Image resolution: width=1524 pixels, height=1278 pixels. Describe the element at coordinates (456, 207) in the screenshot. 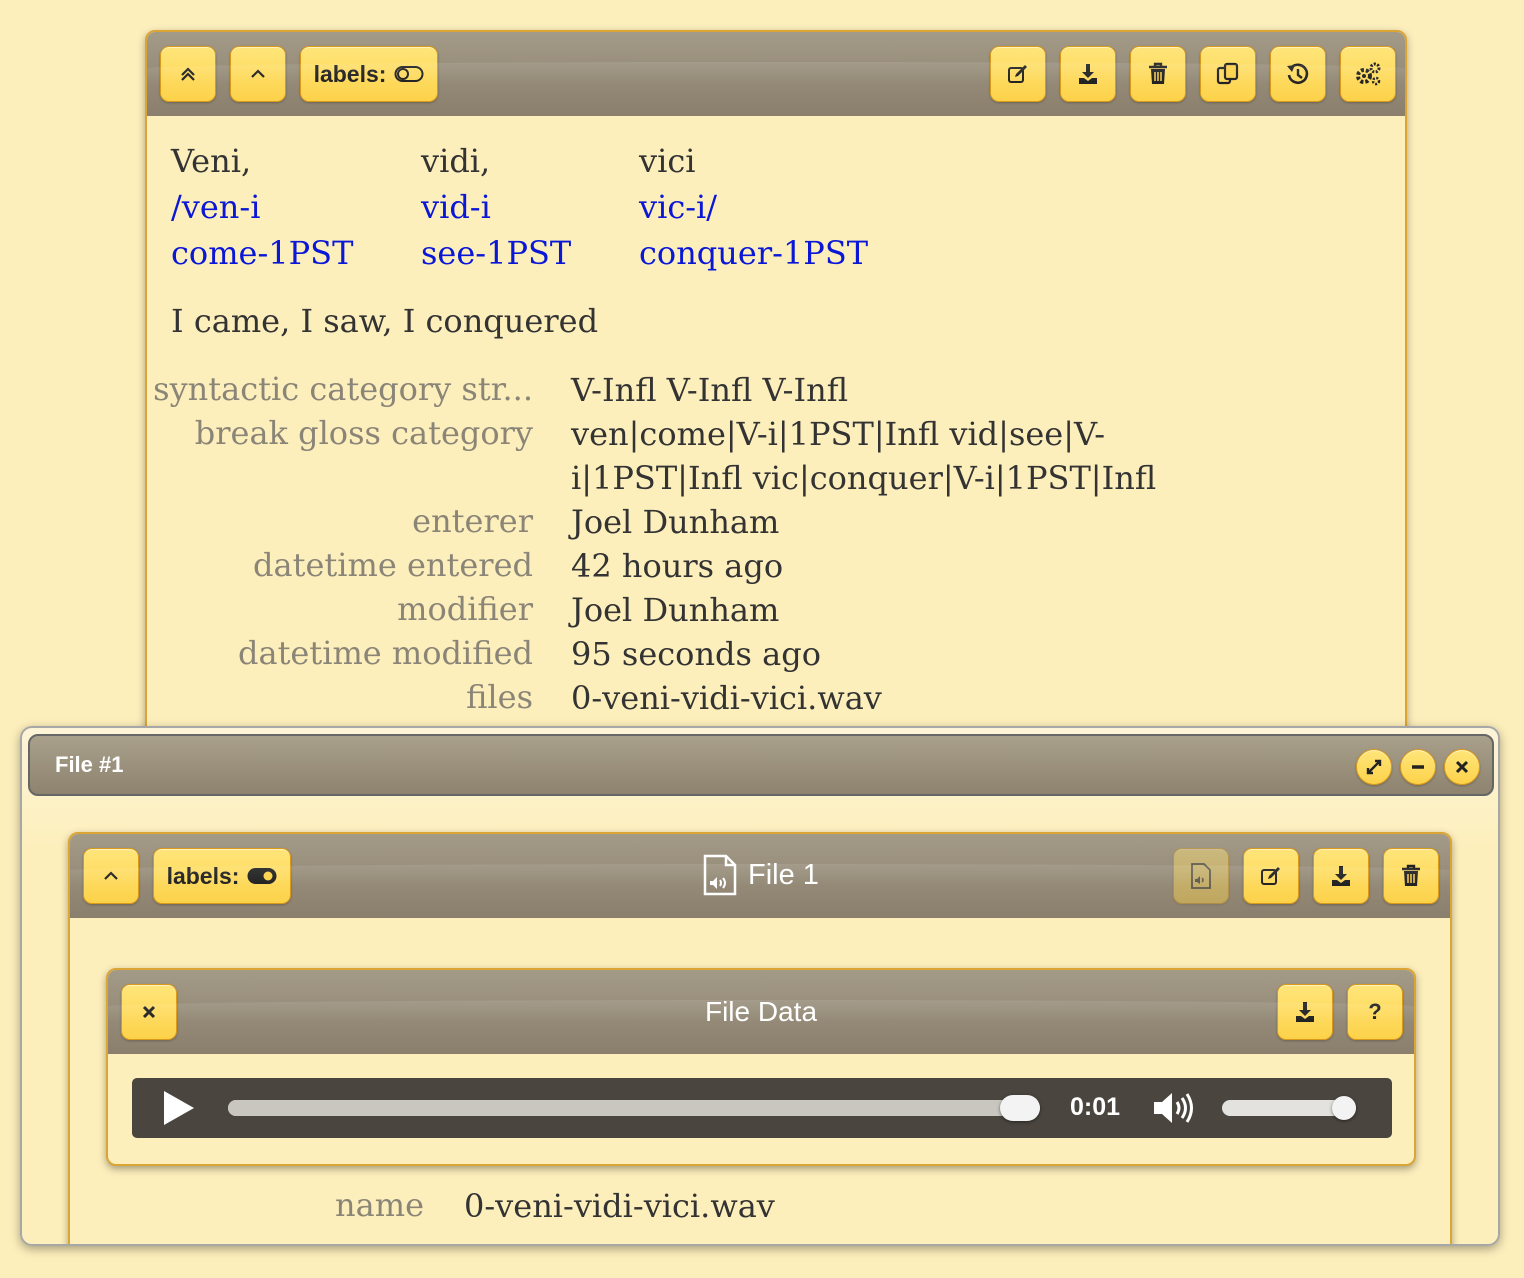

I see `morpheme-break-word: vid-i` at that location.